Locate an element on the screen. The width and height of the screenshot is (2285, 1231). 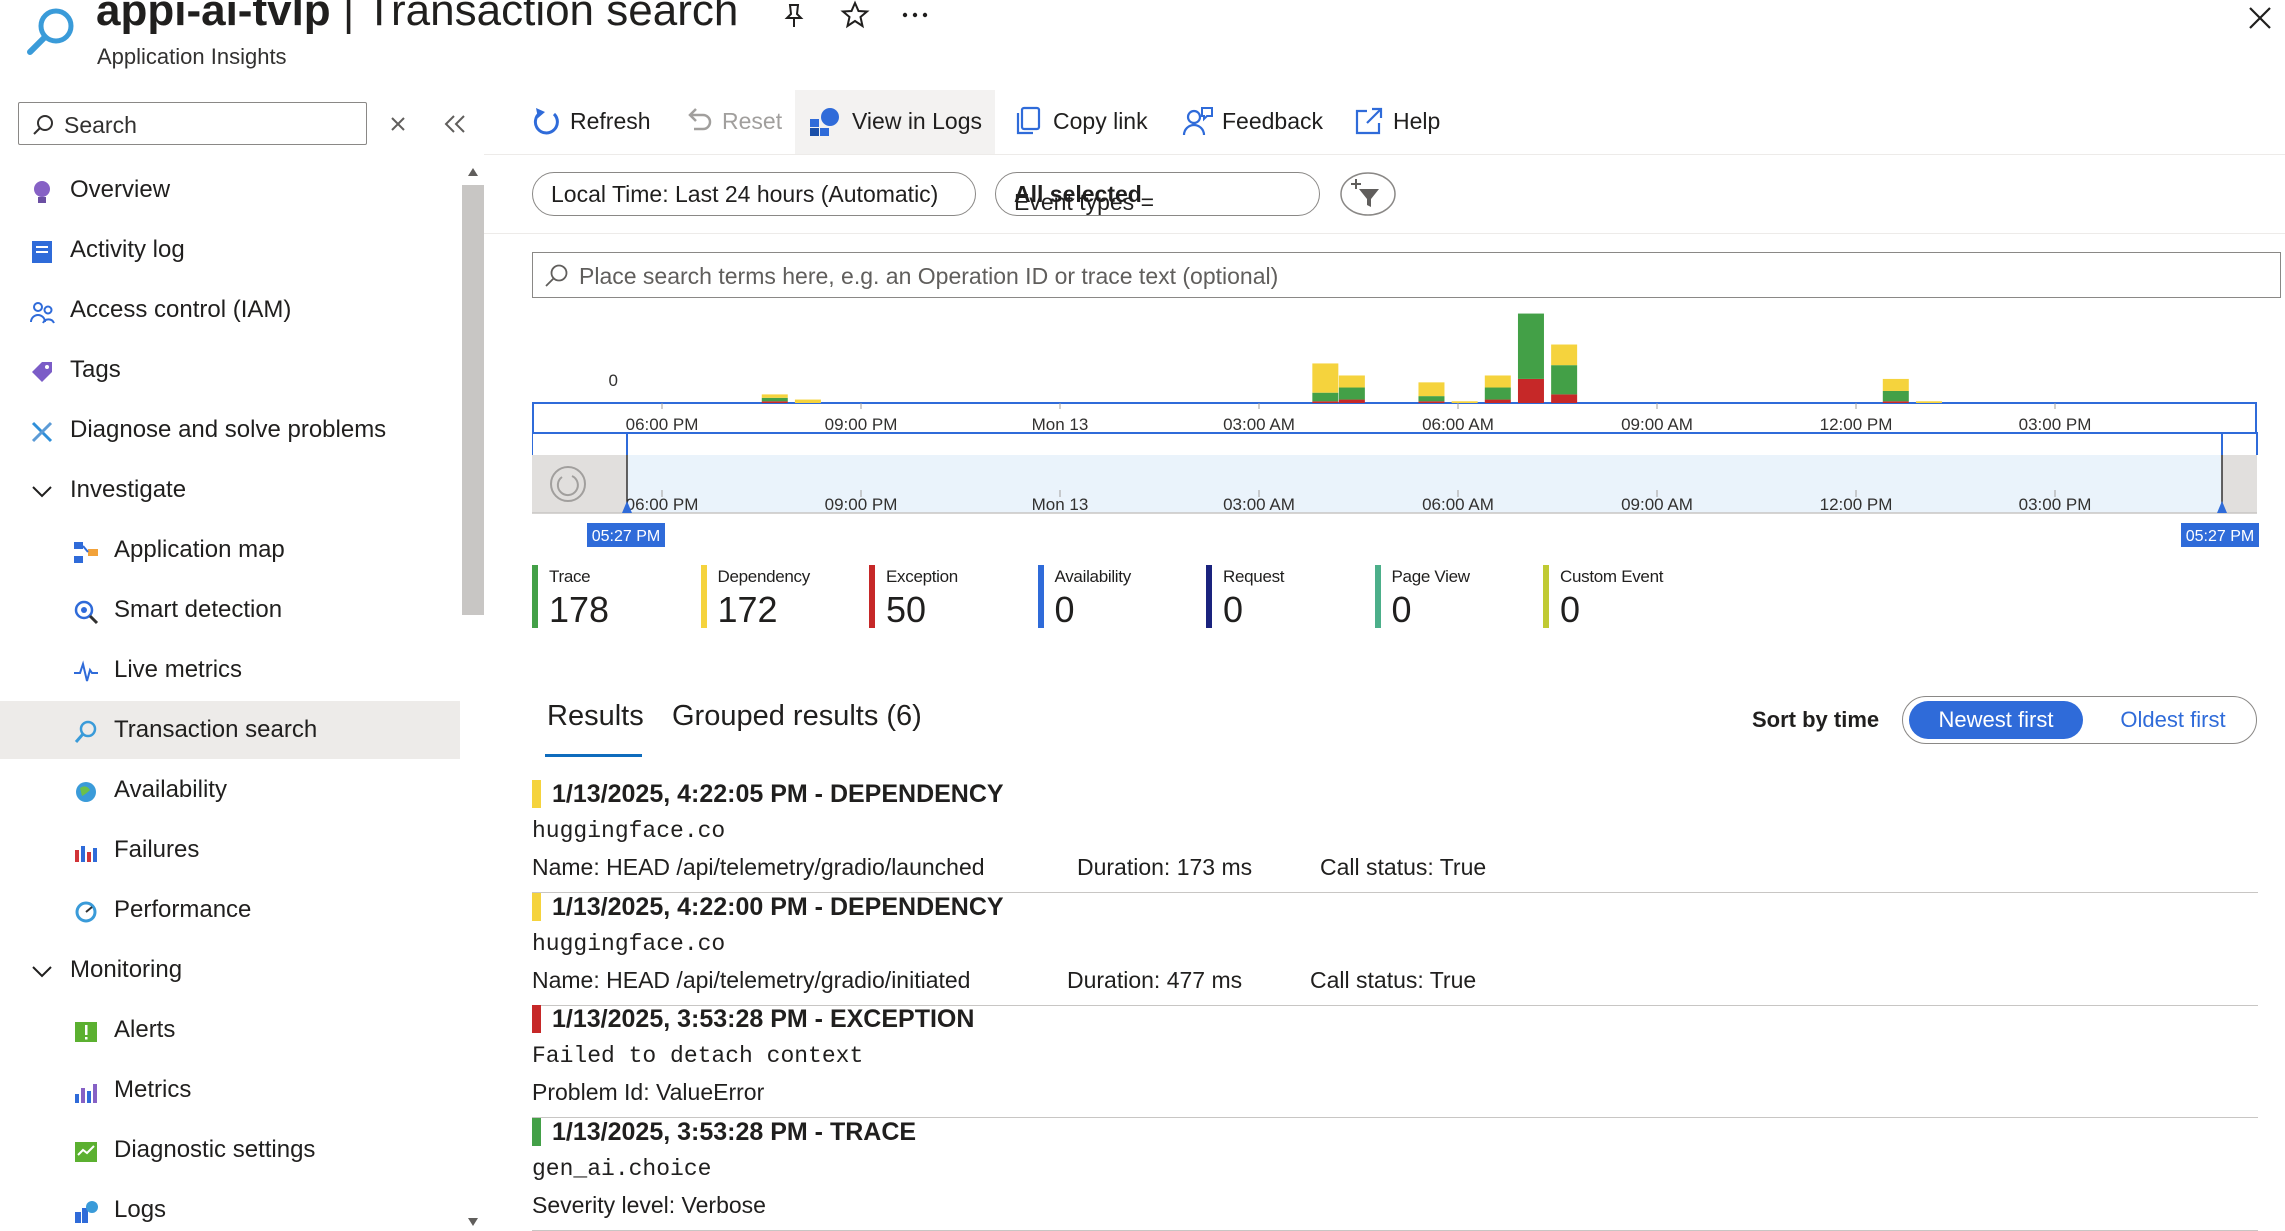
app-map-icon is located at coordinates (86, 552).